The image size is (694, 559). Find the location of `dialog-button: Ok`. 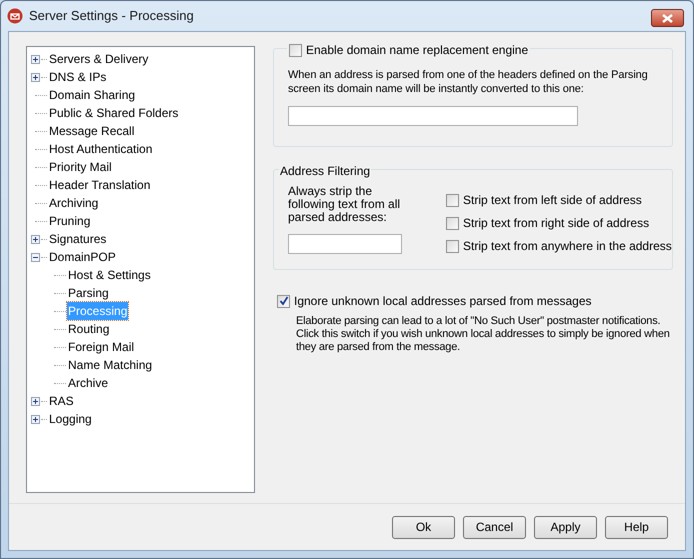

dialog-button: Ok is located at coordinates (423, 527).